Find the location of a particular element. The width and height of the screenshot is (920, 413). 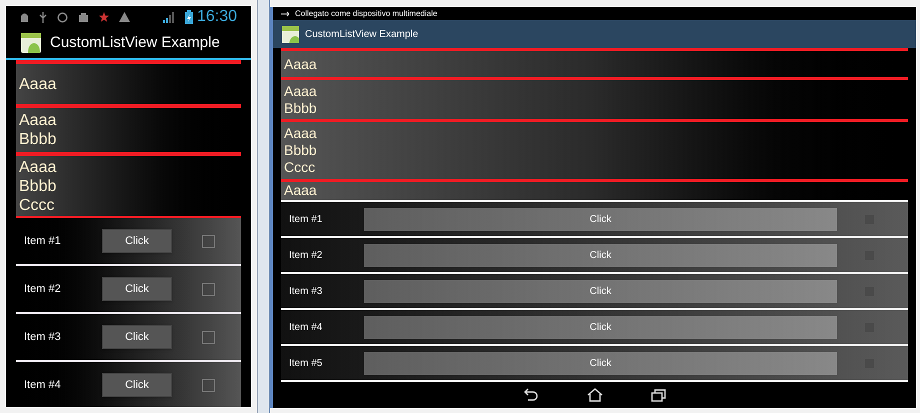

signal-icon is located at coordinates (168, 17).